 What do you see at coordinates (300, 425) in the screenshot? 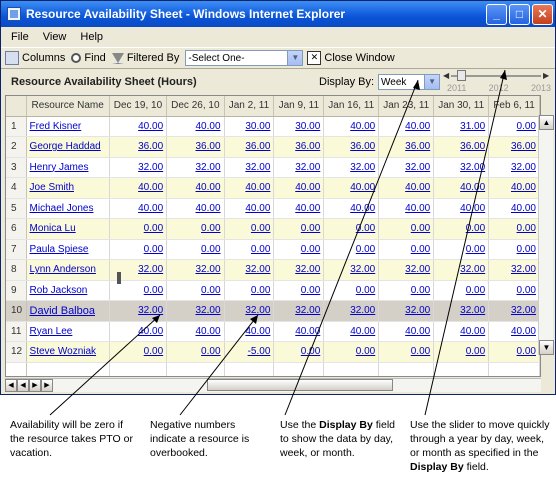
I see `annotation-display-pre: Use the` at bounding box center [300, 425].